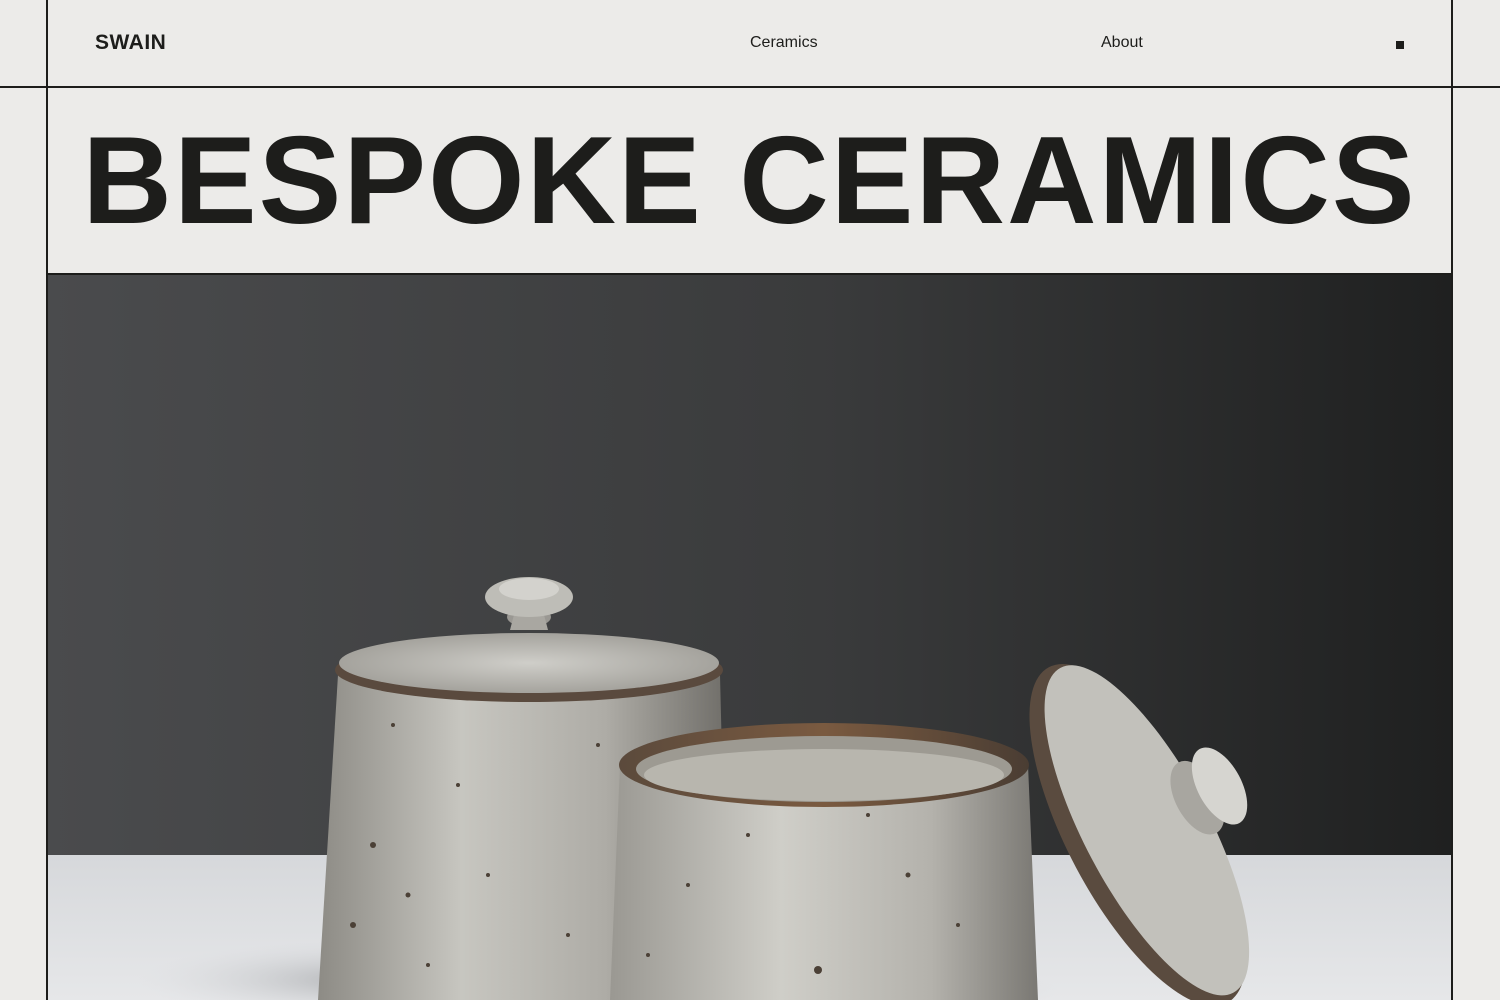 The width and height of the screenshot is (1500, 1000). I want to click on hero-title: BESPOKE CERAMICS, so click(749, 180).